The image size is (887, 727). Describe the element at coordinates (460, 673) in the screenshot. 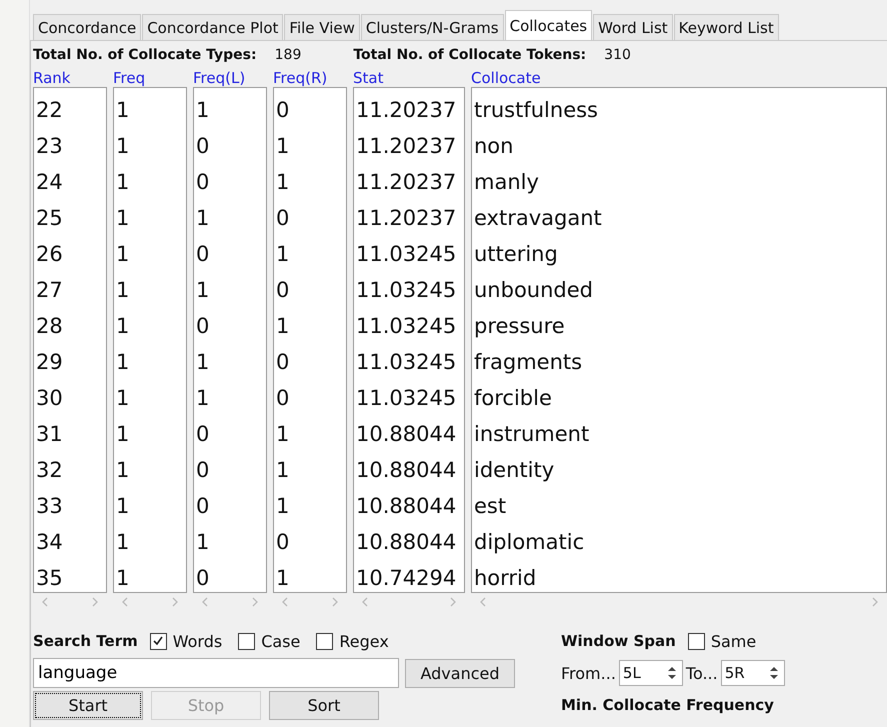

I see `advanced-button: Advanced` at that location.